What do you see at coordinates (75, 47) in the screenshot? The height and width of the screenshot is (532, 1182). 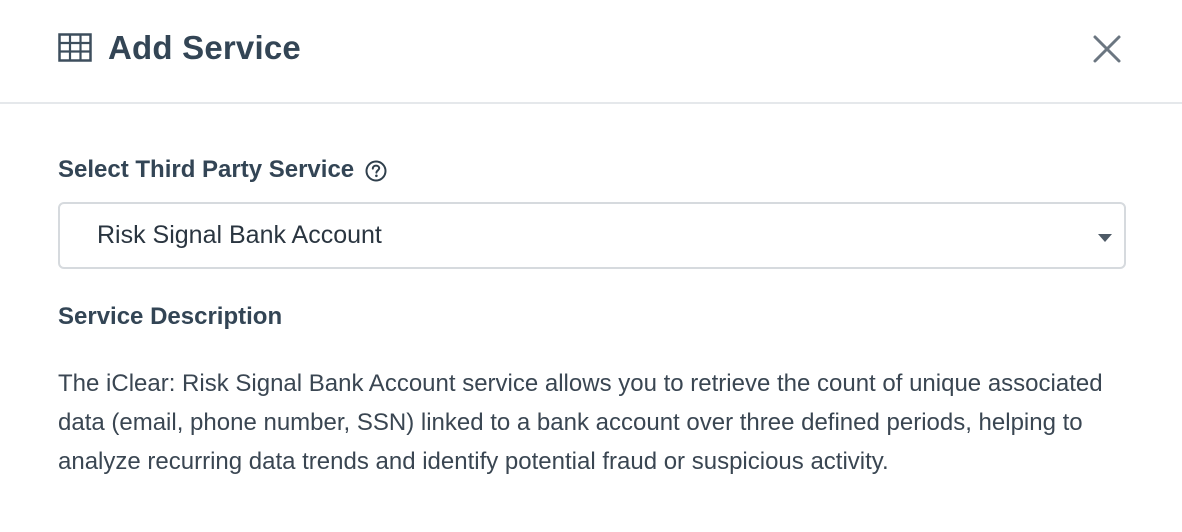 I see `table-grid-icon` at bounding box center [75, 47].